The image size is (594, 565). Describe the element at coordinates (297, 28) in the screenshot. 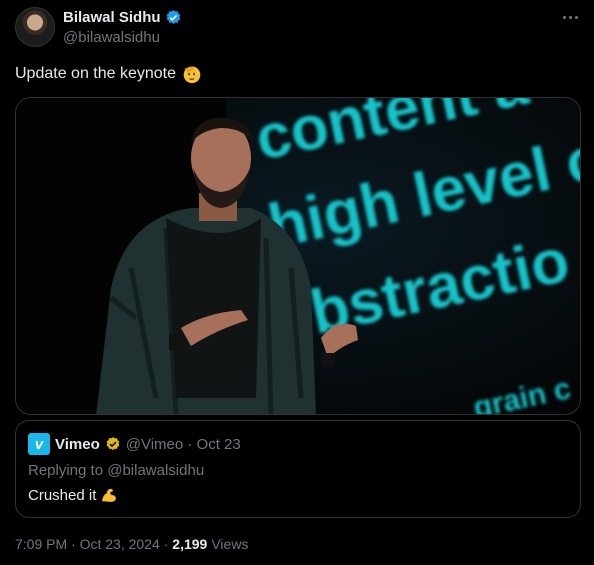

I see `tweet-header: Bilawal Sidhu @bilawalsidhu` at that location.